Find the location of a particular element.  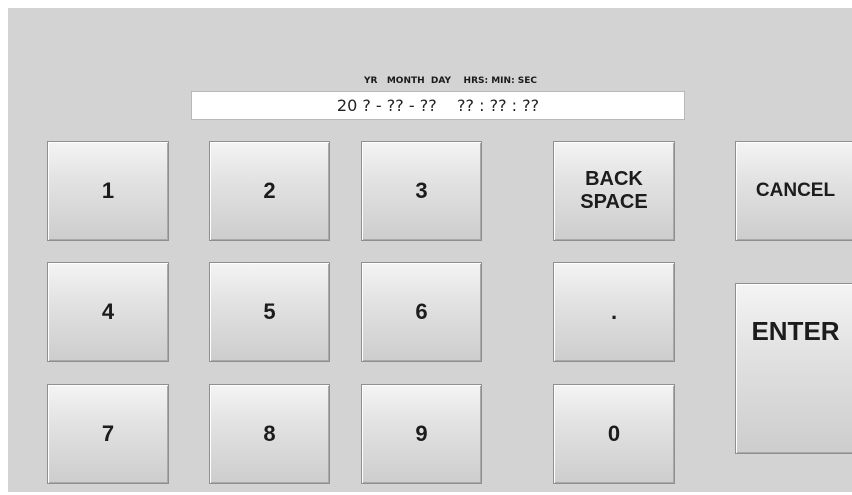

key-2: 2 is located at coordinates (269, 191).